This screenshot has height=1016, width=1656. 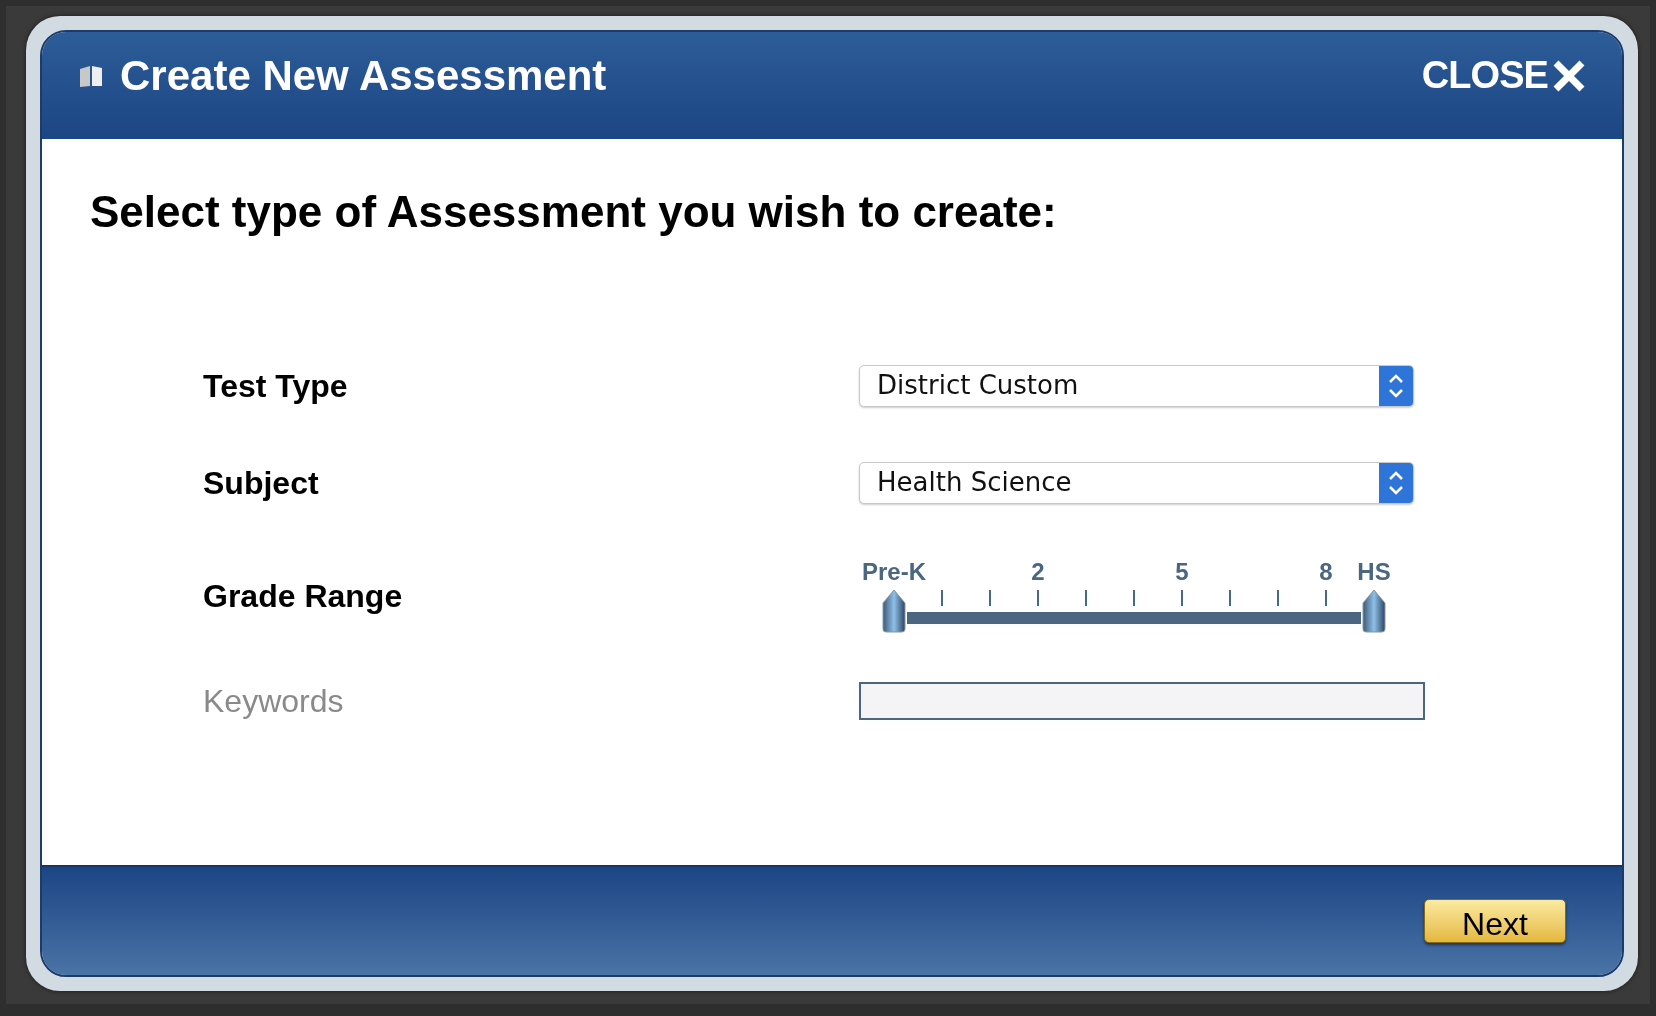 I want to click on scale-label: 2, so click(x=1038, y=572).